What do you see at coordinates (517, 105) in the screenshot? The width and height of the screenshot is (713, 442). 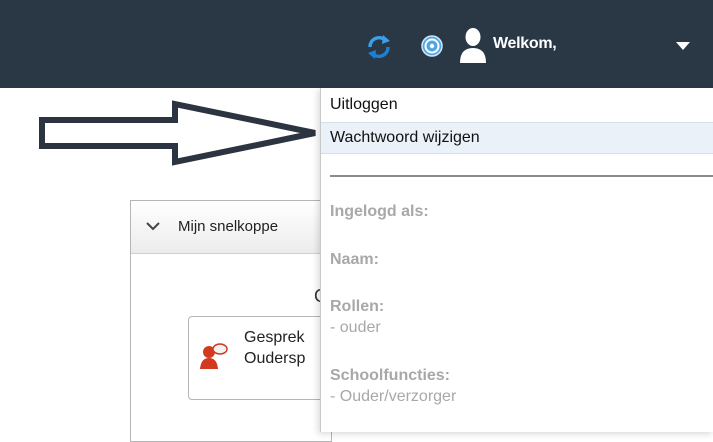 I see `menu-item-logout: Uitloggen` at bounding box center [517, 105].